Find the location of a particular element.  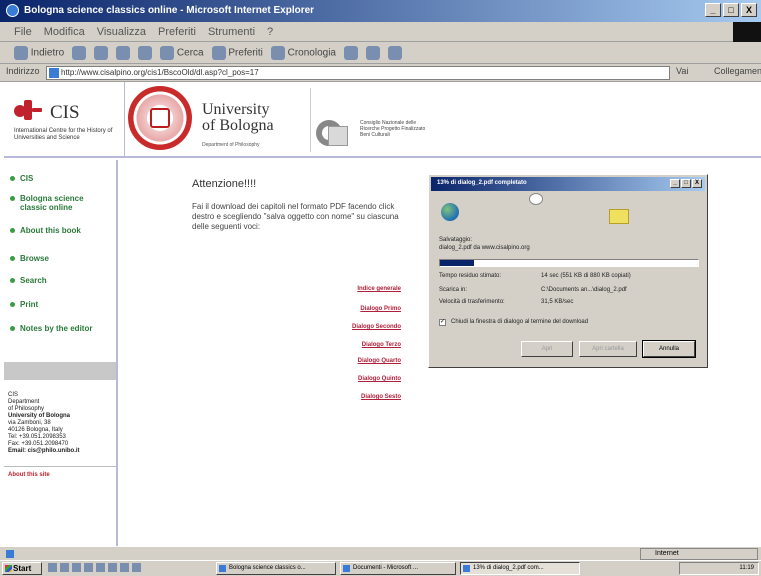

download-link-dialogo-sesto: Dialogo Sesto is located at coordinates (381, 397).